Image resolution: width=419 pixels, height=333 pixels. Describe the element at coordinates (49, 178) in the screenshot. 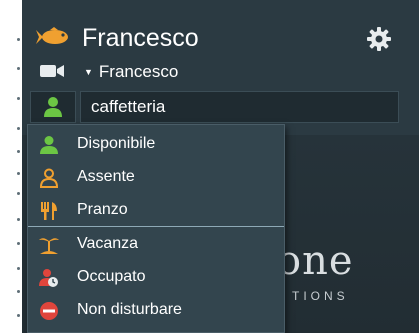

I see `user-away-icon` at that location.